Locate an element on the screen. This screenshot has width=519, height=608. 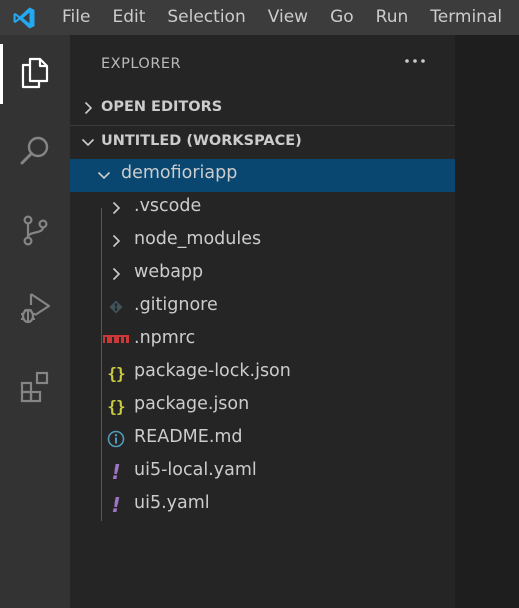
more-actions-icon is located at coordinates (415, 61).